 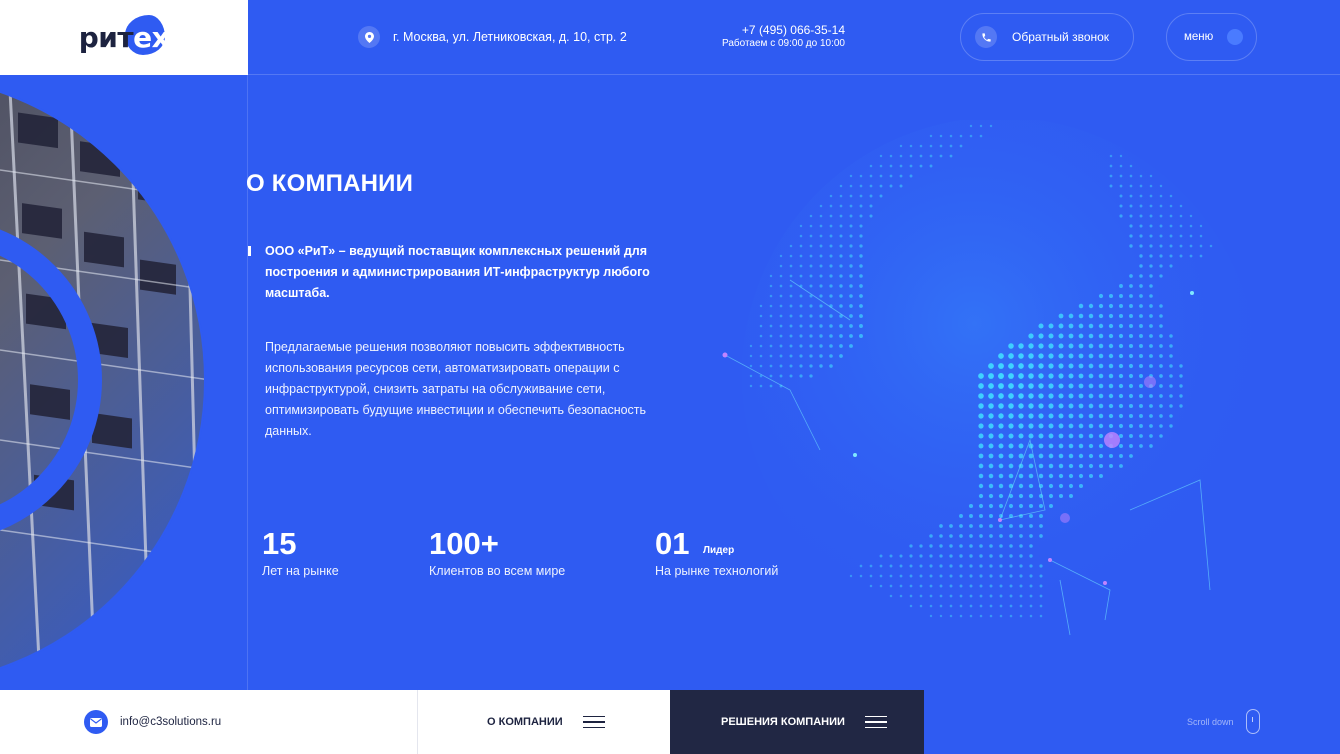 I want to click on menu-dot-icon, so click(x=1235, y=37).